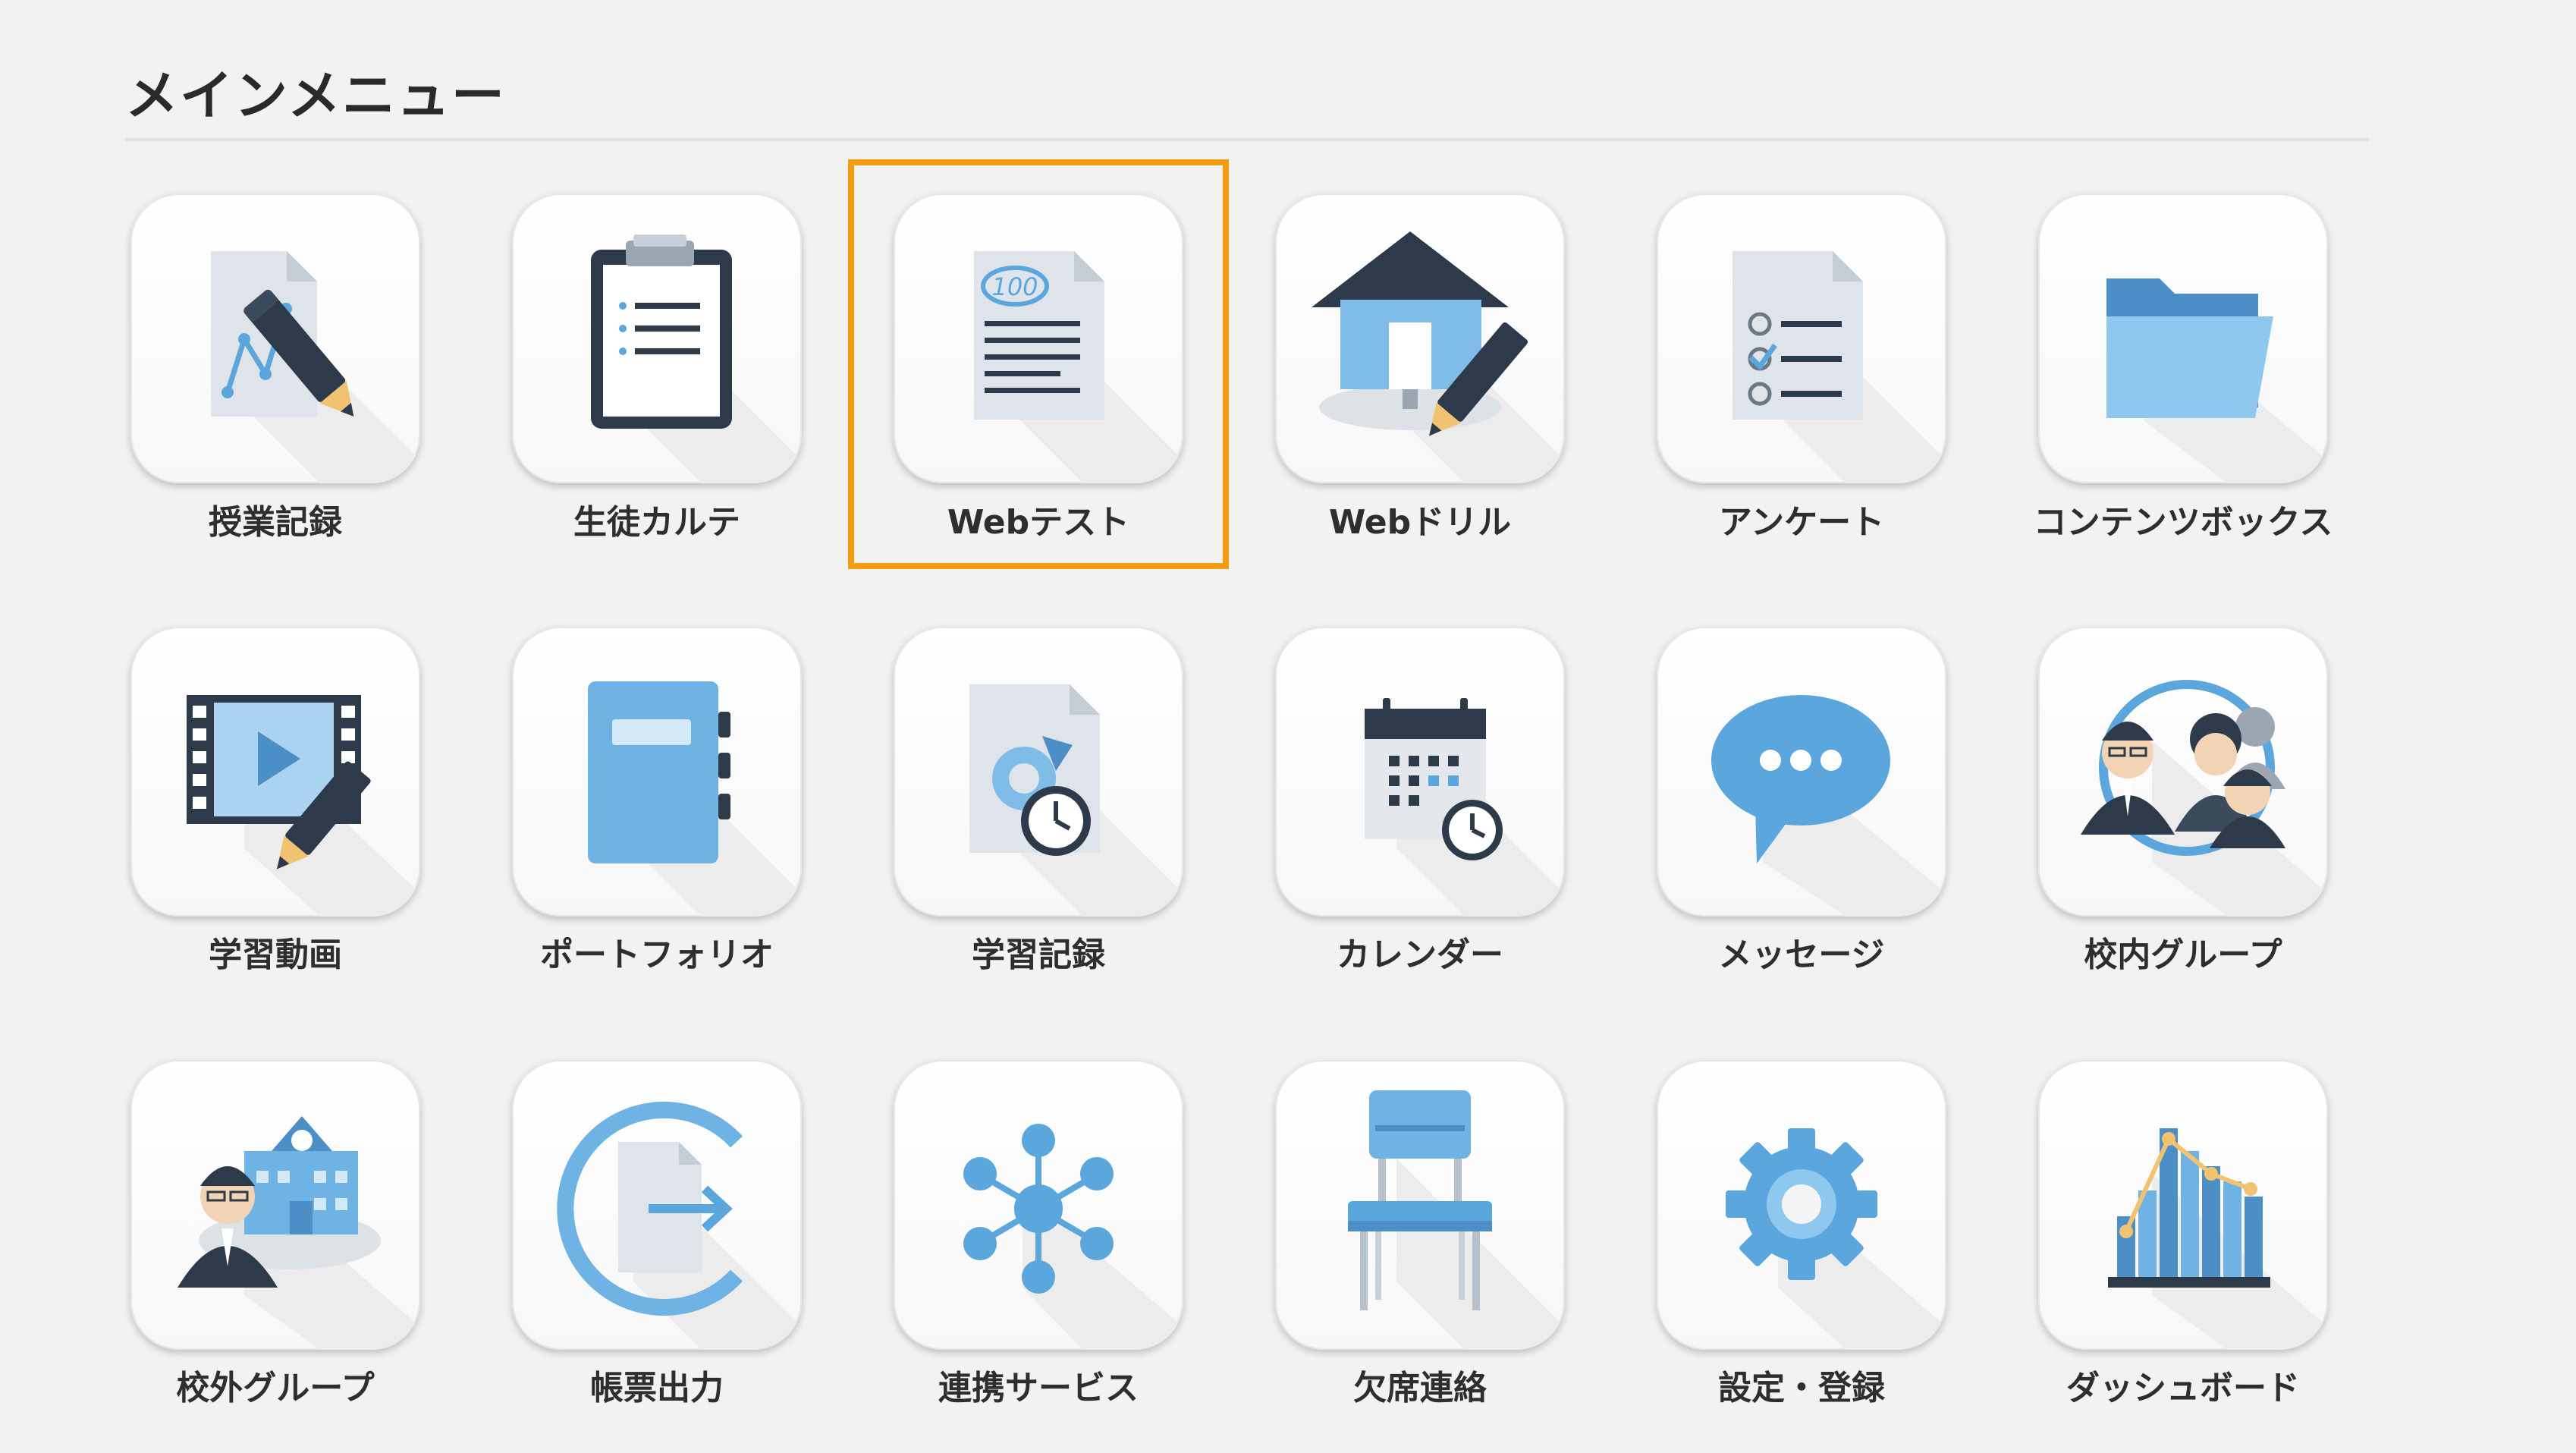 This screenshot has height=1453, width=2576. I want to click on menu-tile-survey, so click(1801, 338).